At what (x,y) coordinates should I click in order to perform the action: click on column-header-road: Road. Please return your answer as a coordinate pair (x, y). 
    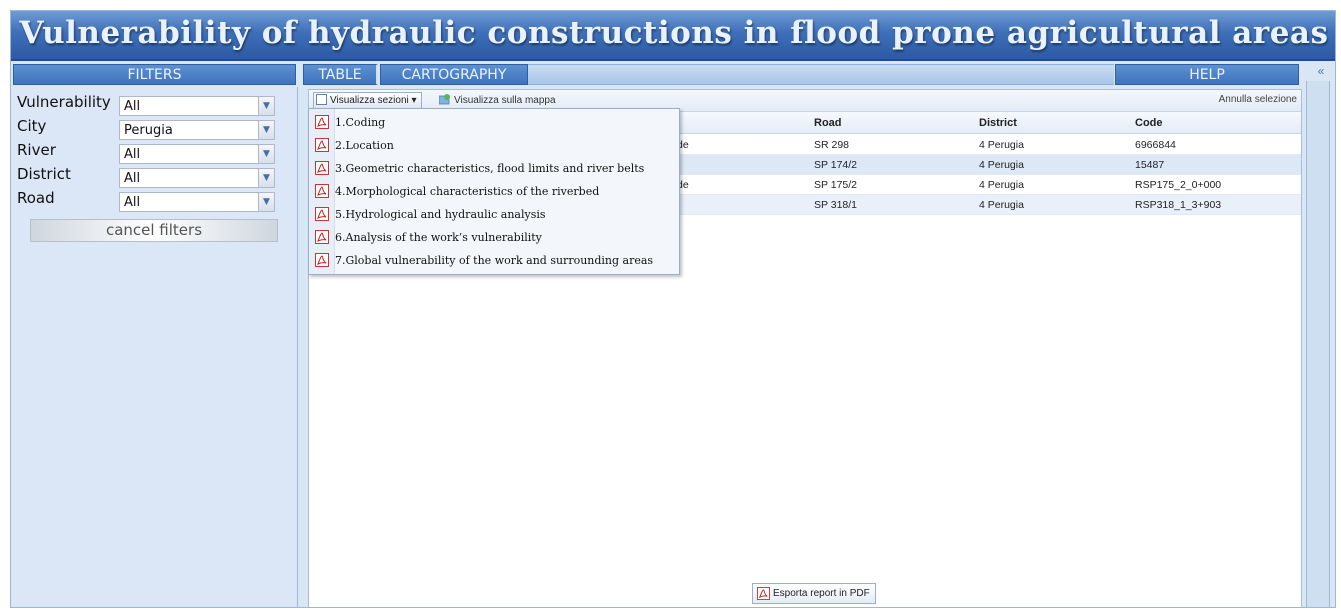
    Looking at the image, I should click on (828, 123).